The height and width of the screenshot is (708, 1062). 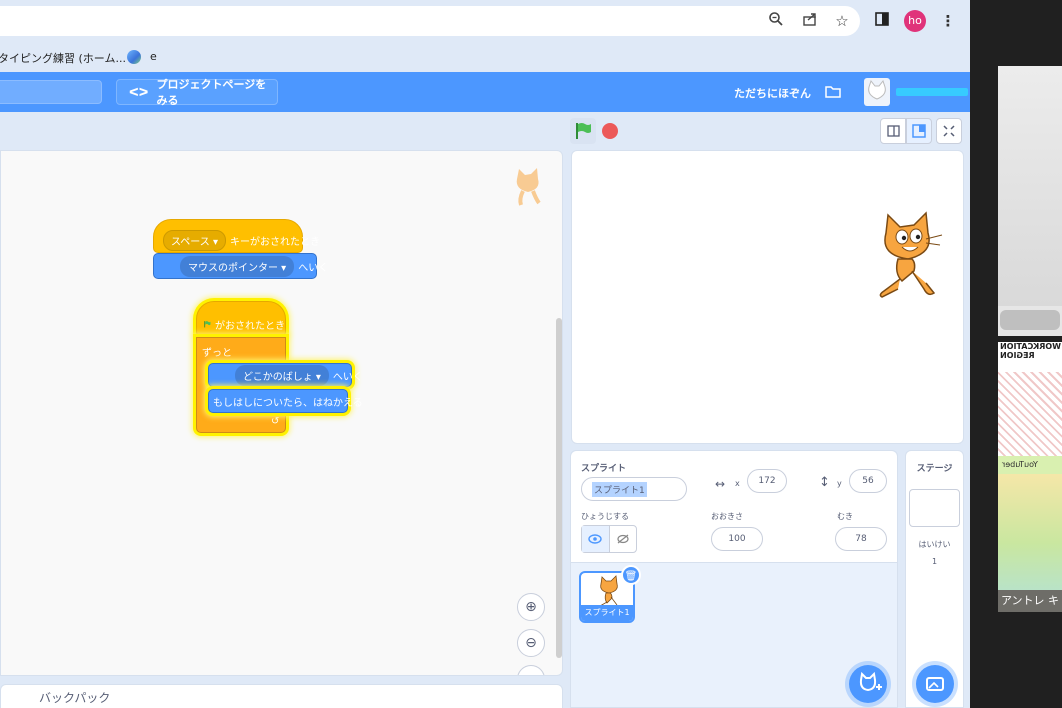 I want to click on sprite-label: スプライト, so click(x=604, y=469).